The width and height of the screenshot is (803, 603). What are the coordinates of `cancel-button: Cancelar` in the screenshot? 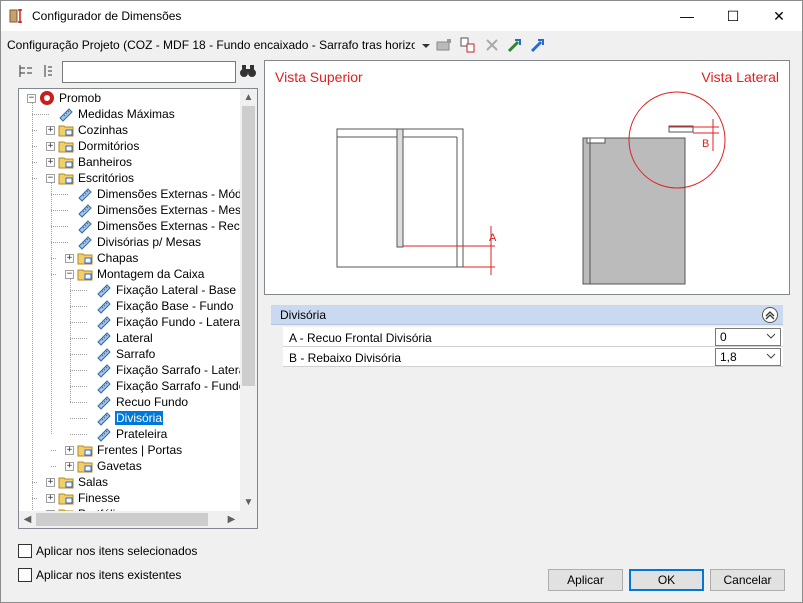 It's located at (747, 580).